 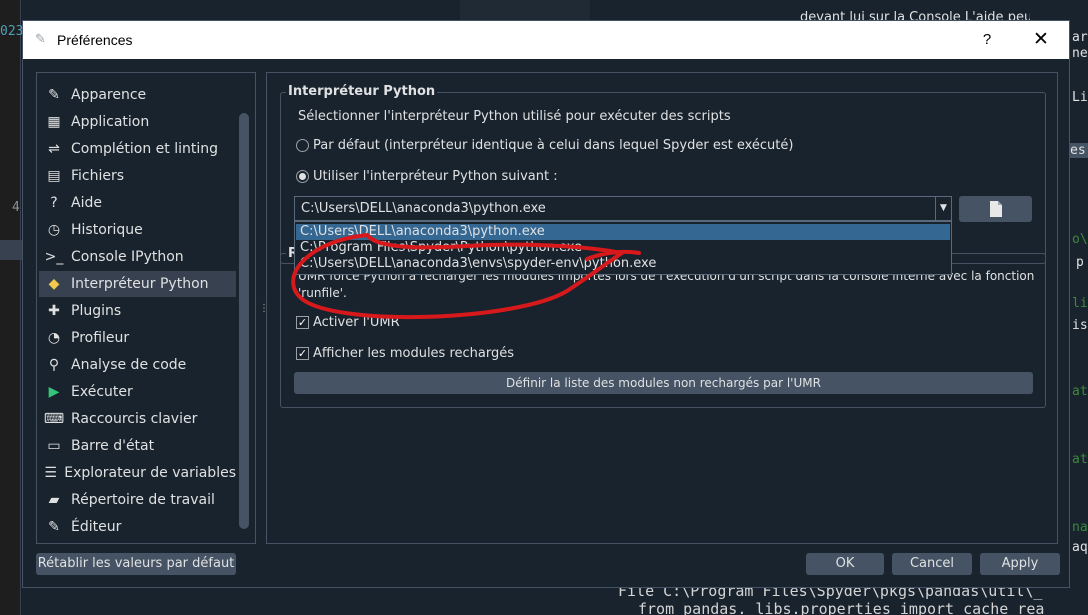 What do you see at coordinates (54, 257) in the screenshot?
I see `console-icon: >_` at bounding box center [54, 257].